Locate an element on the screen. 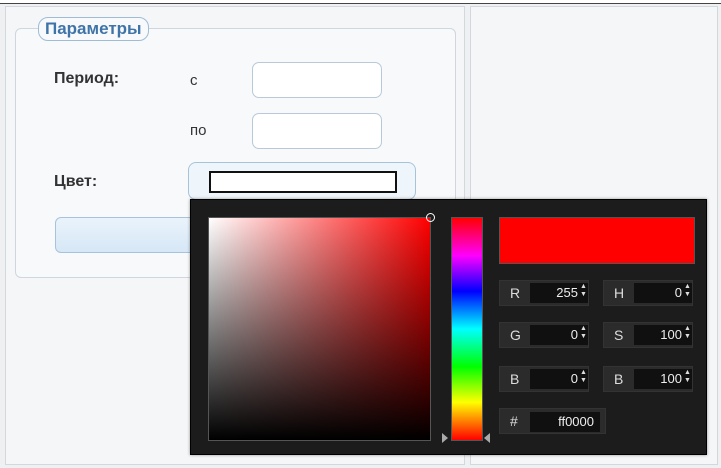  brightness-channel: B 100 ▲ ▼ is located at coordinates (648, 379).